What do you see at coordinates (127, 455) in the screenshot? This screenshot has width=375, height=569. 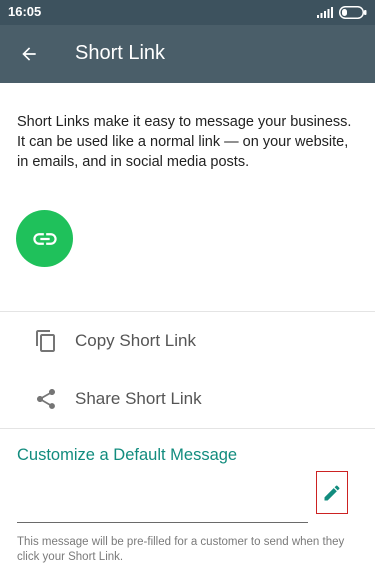 I see `customize-message-heading: Customize a Default Message` at bounding box center [127, 455].